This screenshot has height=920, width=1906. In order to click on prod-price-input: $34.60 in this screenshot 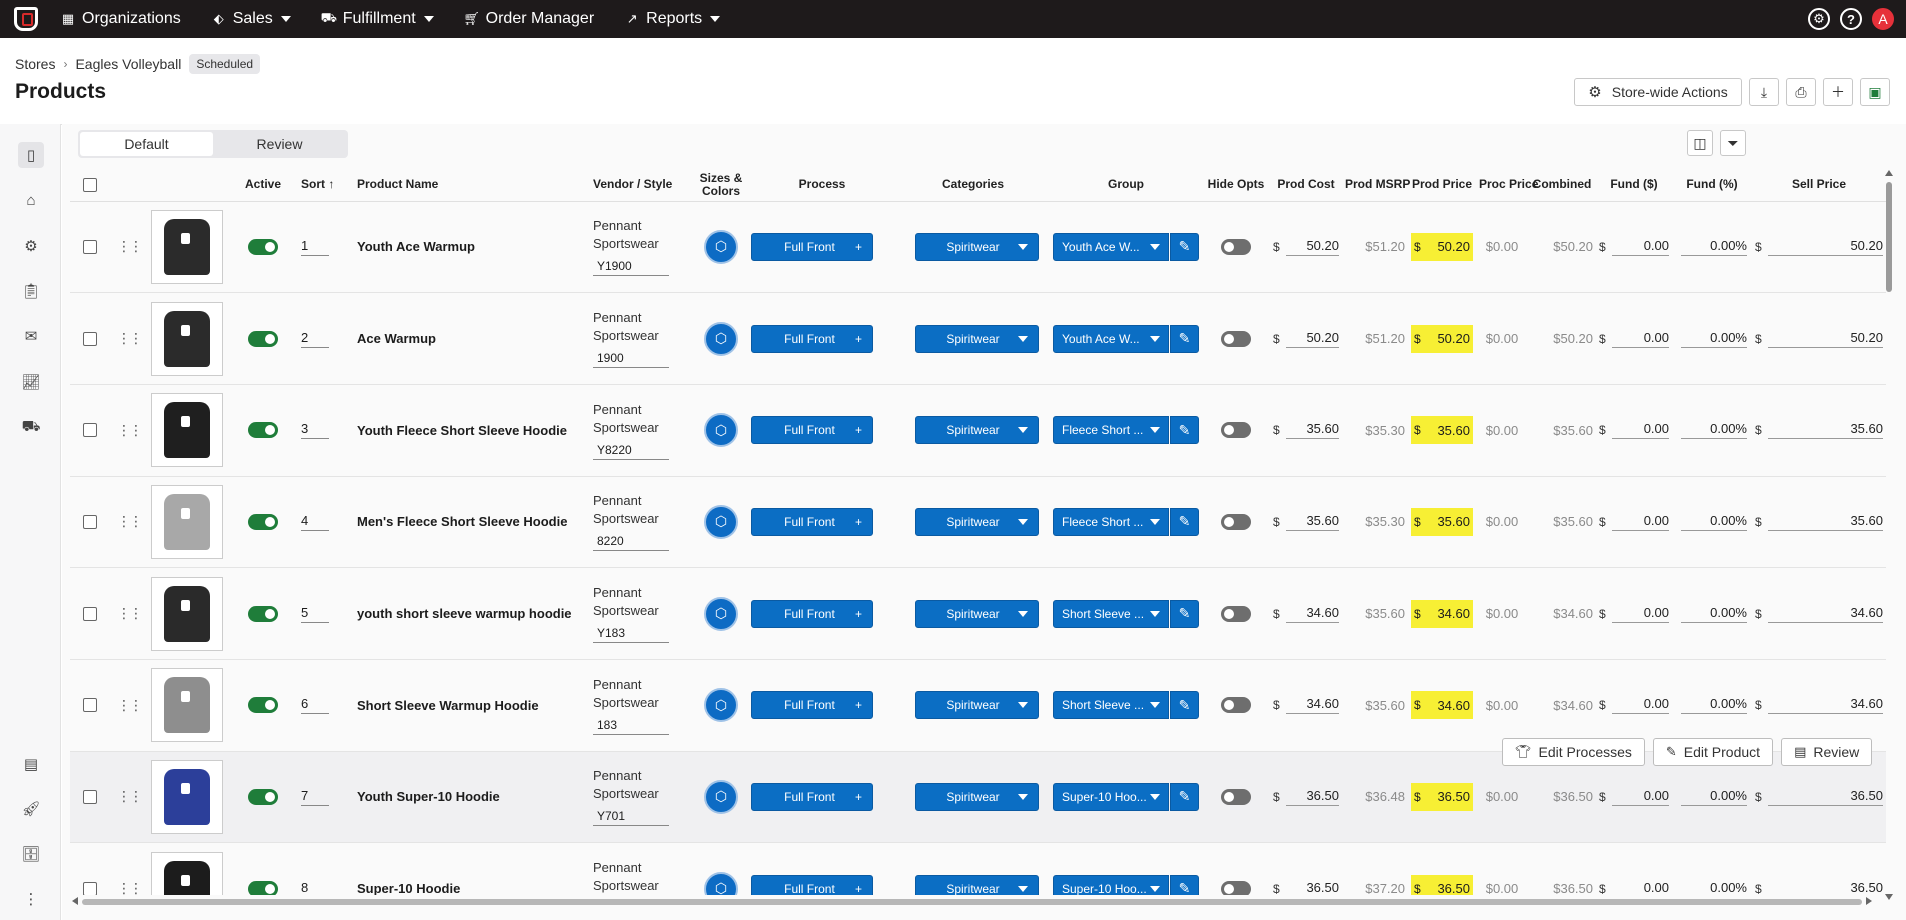, I will do `click(1442, 705)`.